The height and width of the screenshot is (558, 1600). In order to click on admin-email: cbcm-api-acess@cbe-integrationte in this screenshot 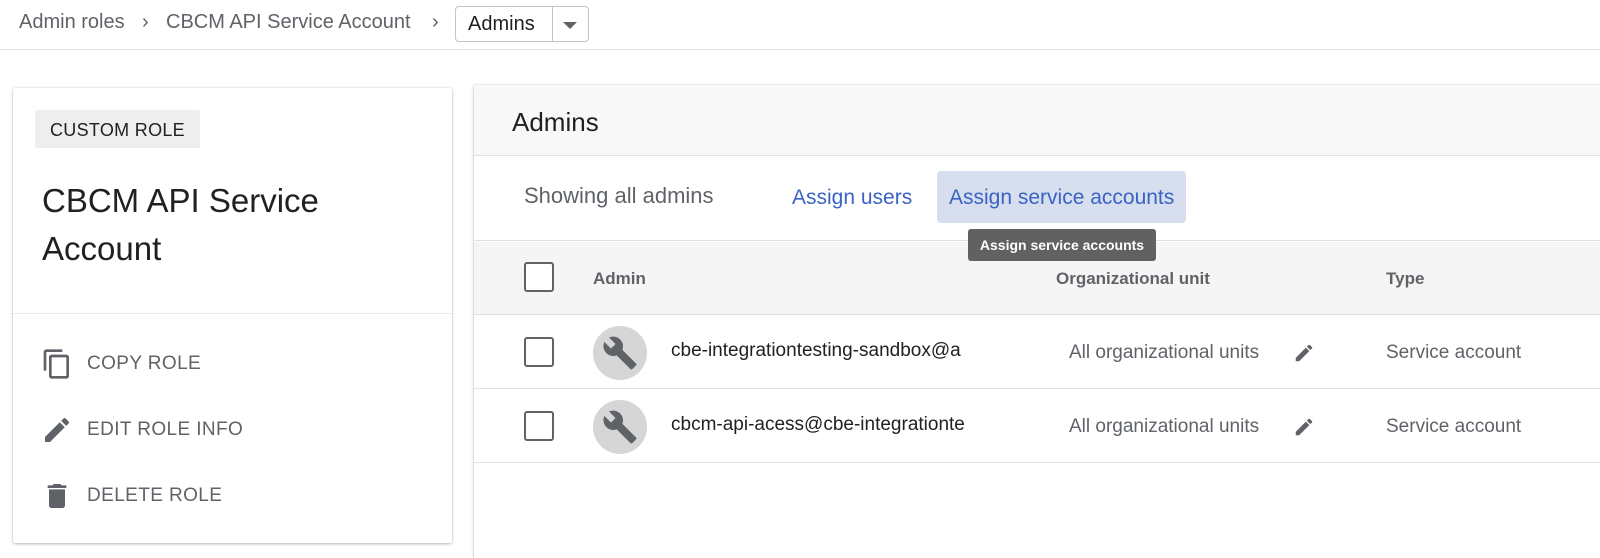, I will do `click(819, 425)`.